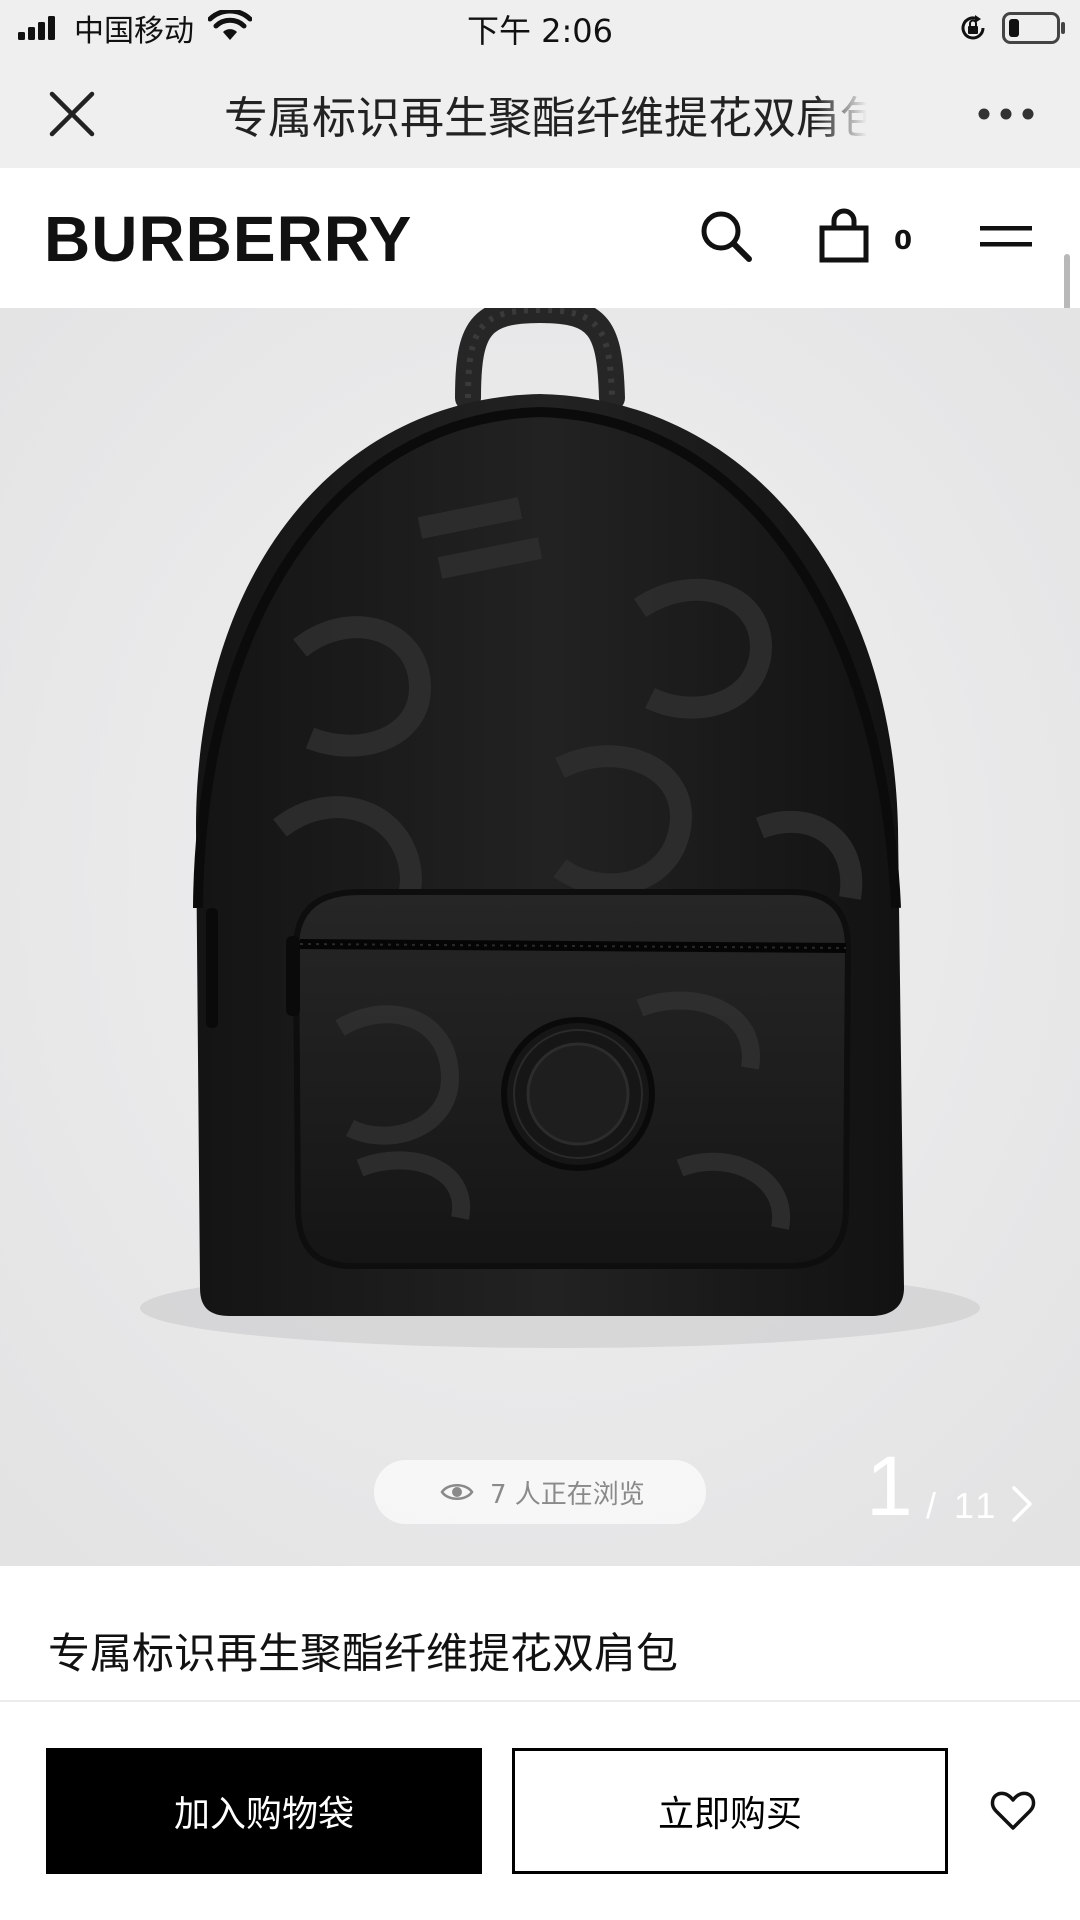 Image resolution: width=1080 pixels, height=1920 pixels. I want to click on divider, so click(540, 1701).